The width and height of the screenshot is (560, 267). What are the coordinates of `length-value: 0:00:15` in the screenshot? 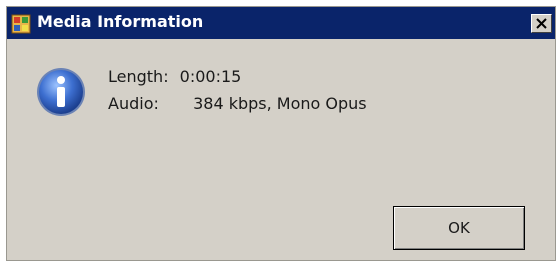 It's located at (210, 76).